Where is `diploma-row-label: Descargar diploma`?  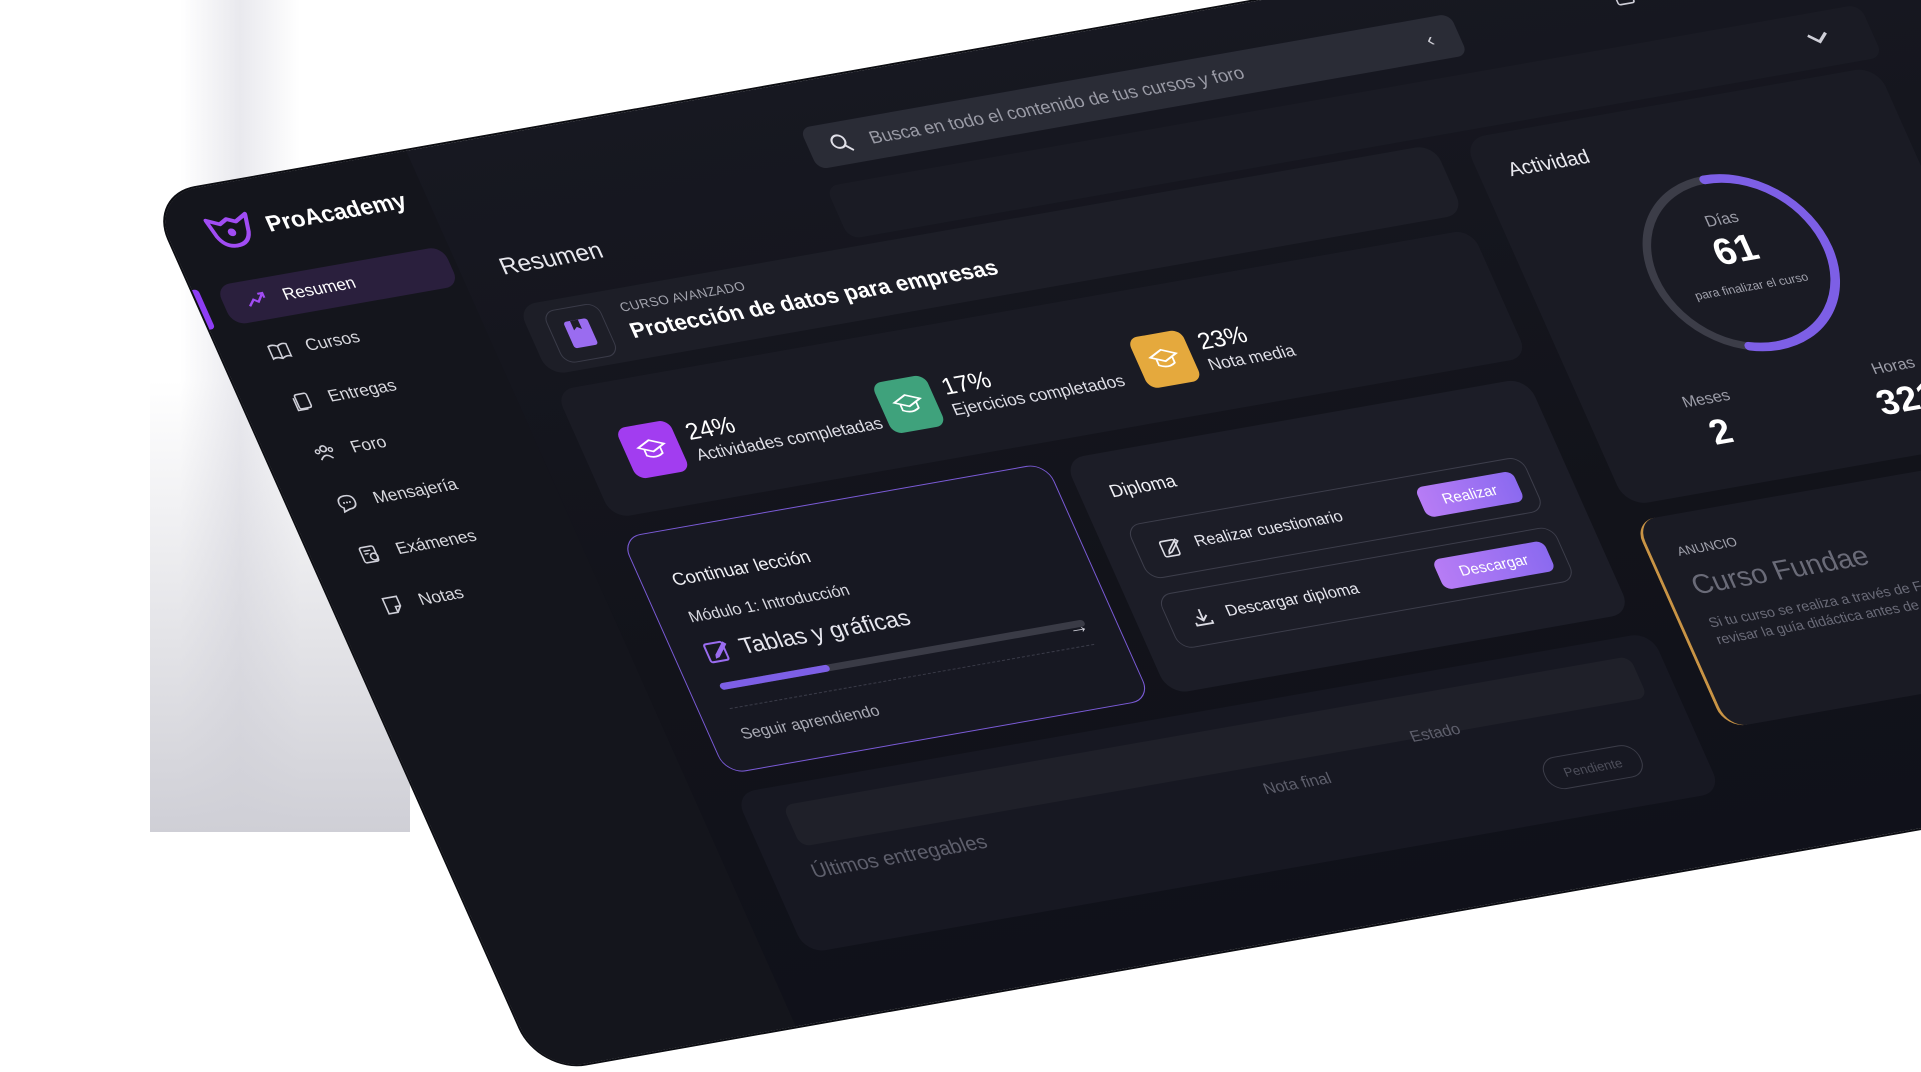 diploma-row-label: Descargar diploma is located at coordinates (1293, 601).